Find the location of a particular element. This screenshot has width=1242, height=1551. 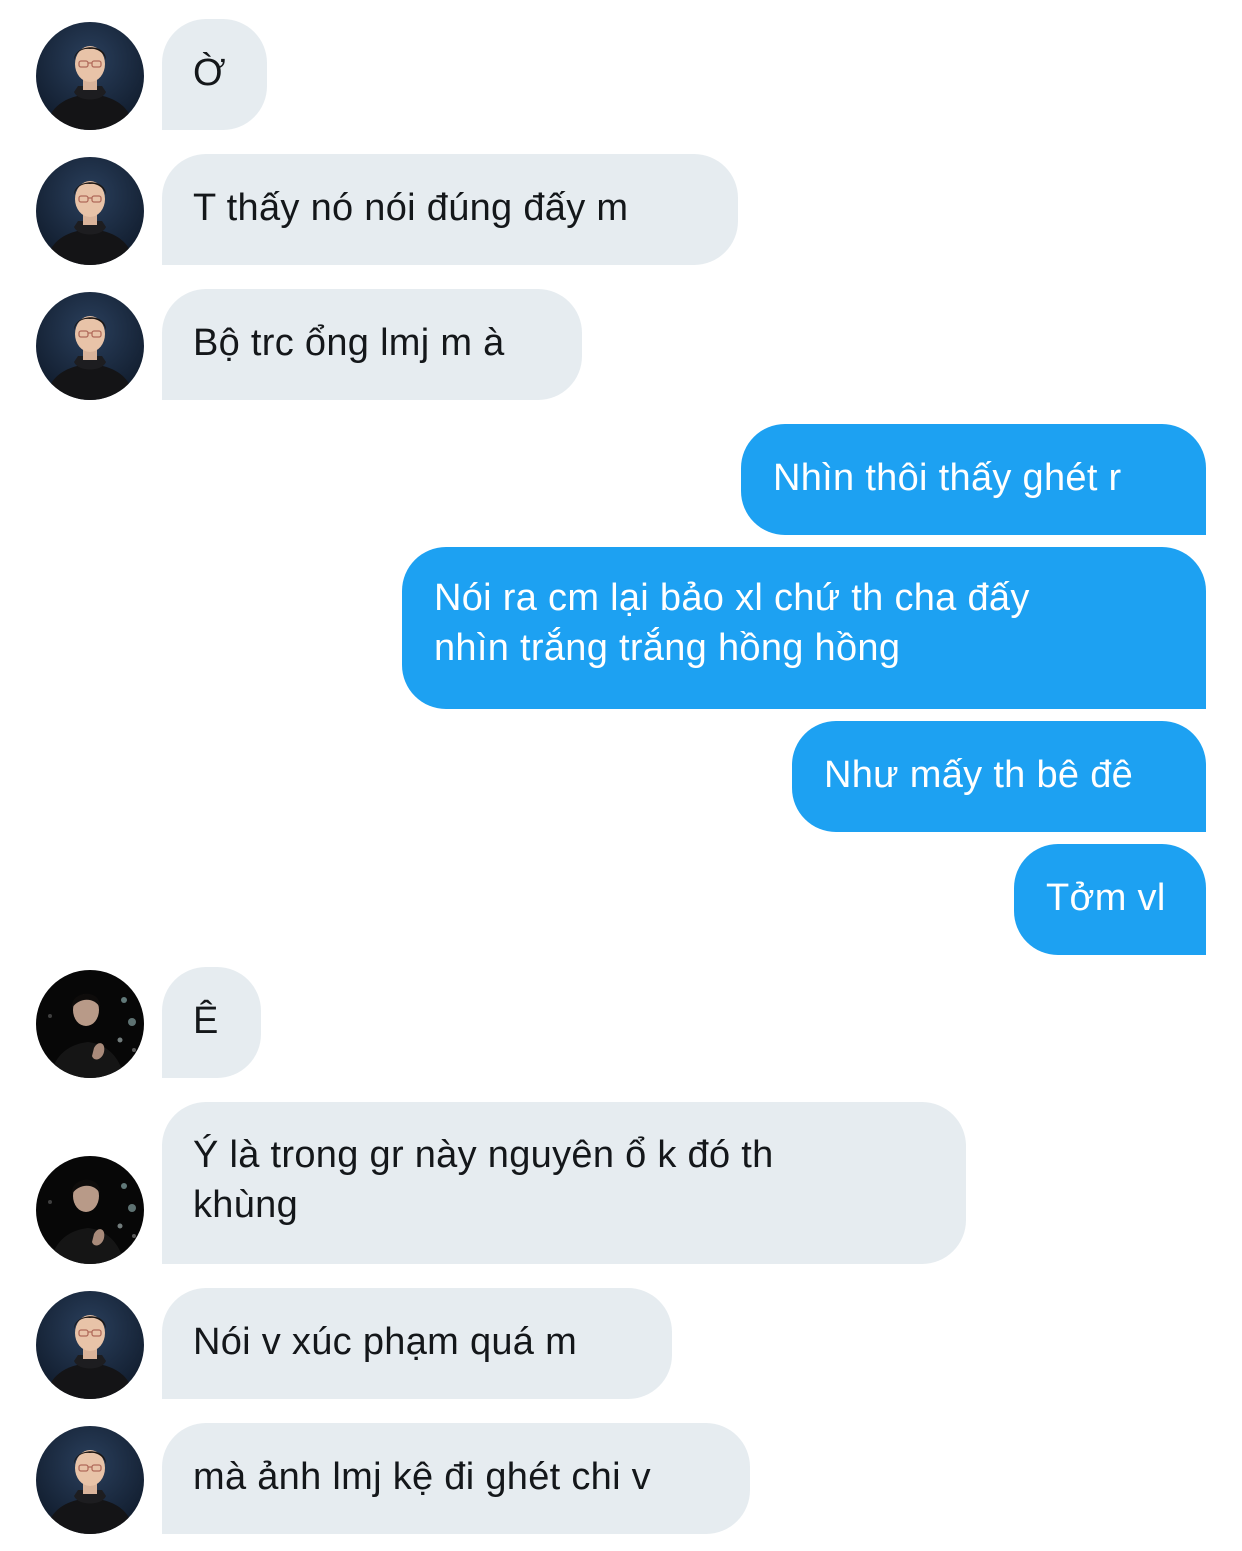

message-bubble: mà ảnh lmj kệ đi ghét chi v is located at coordinates (456, 1478).